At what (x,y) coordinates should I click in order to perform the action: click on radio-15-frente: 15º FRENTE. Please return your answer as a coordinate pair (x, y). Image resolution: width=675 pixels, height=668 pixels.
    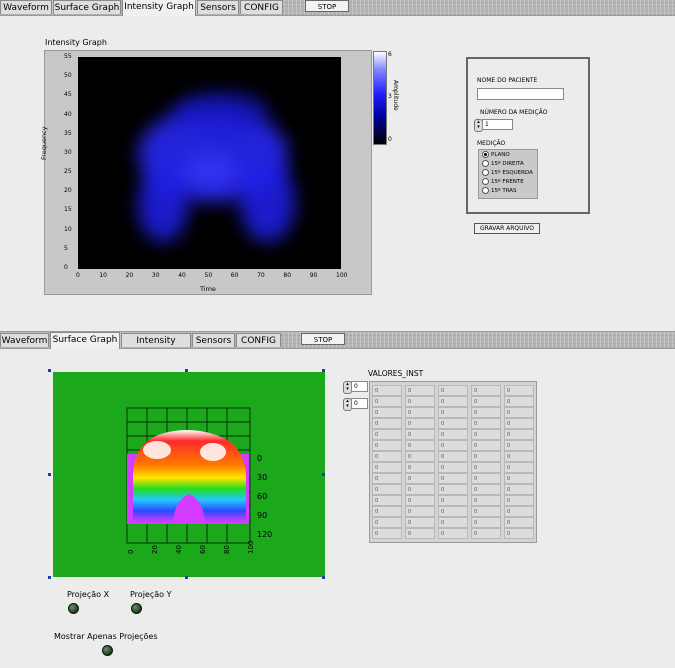
    Looking at the image, I should click on (503, 182).